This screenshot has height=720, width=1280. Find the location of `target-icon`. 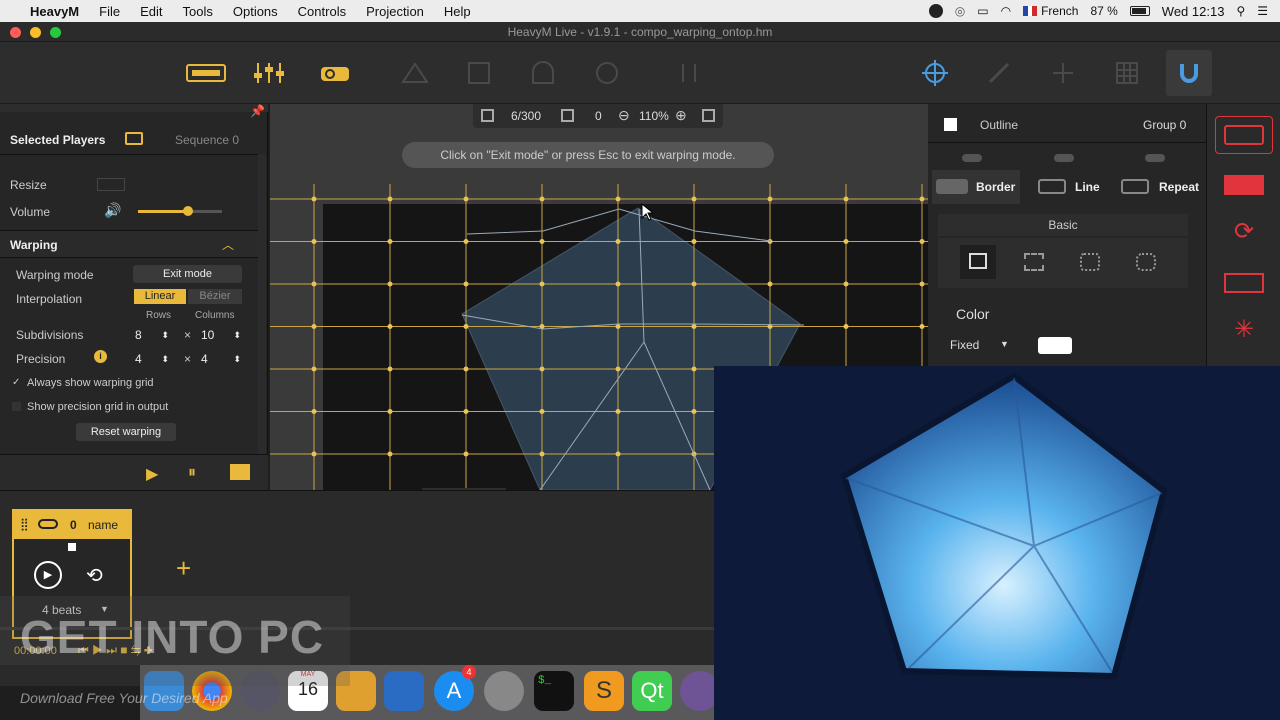

target-icon is located at coordinates (935, 73).